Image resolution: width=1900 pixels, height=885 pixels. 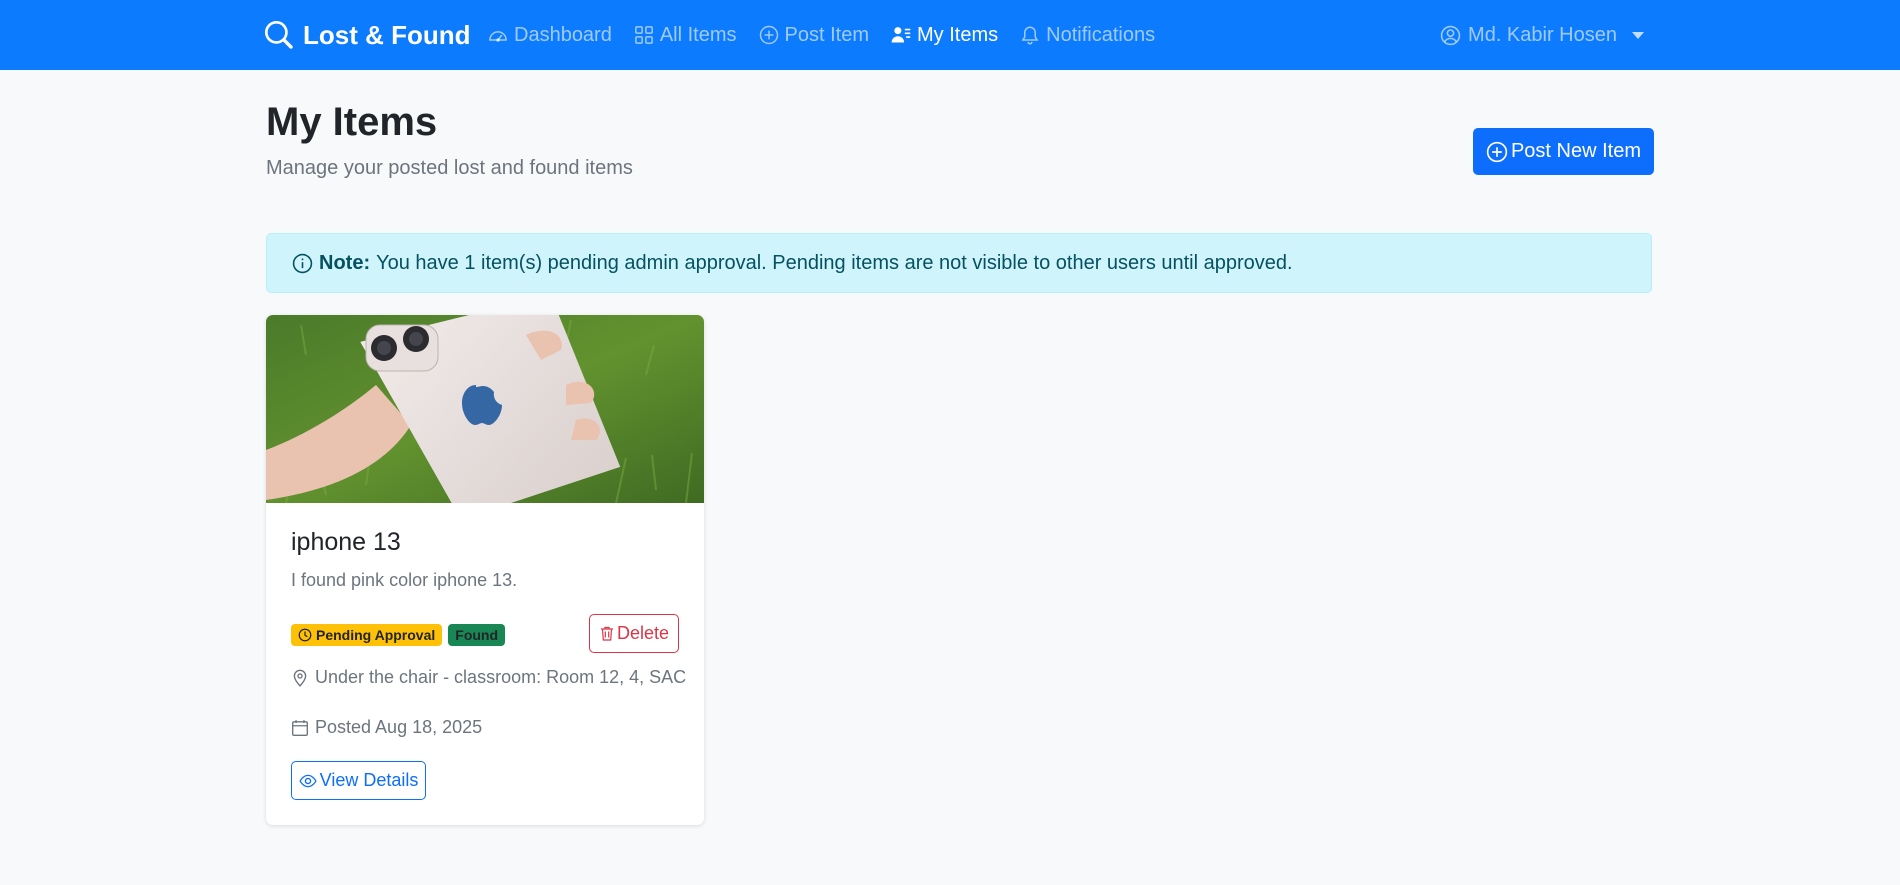 I want to click on brand-link: Lost & Found, so click(x=368, y=35).